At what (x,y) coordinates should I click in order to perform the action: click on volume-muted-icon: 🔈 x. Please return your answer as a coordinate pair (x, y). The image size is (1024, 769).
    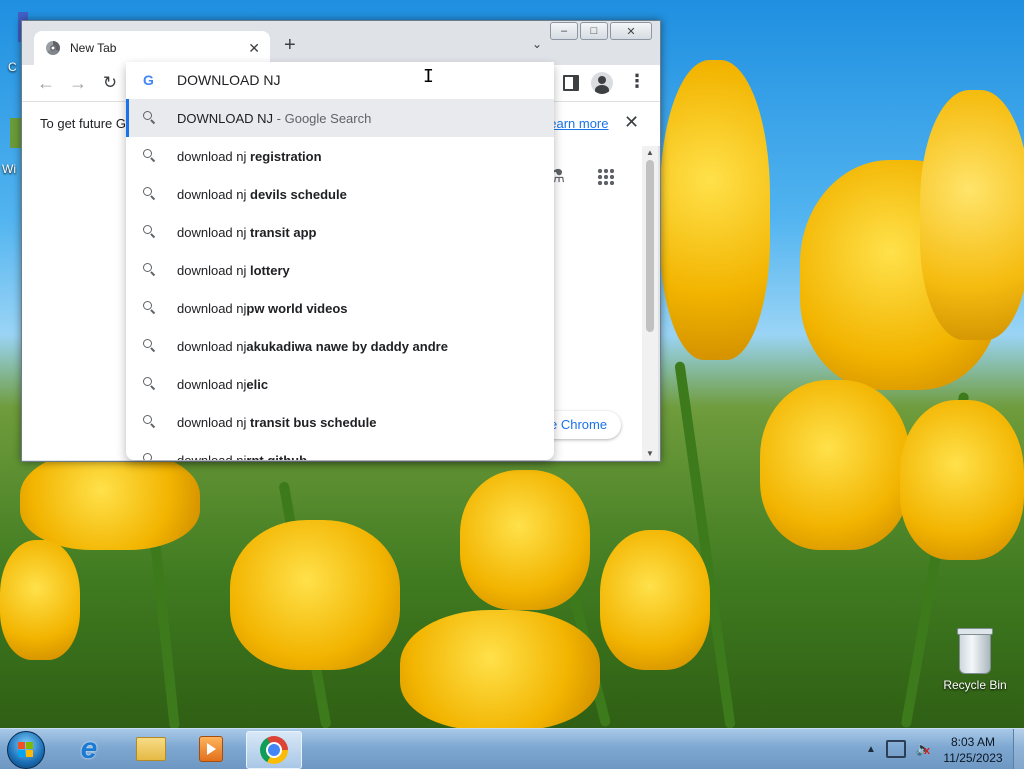
    Looking at the image, I should click on (924, 749).